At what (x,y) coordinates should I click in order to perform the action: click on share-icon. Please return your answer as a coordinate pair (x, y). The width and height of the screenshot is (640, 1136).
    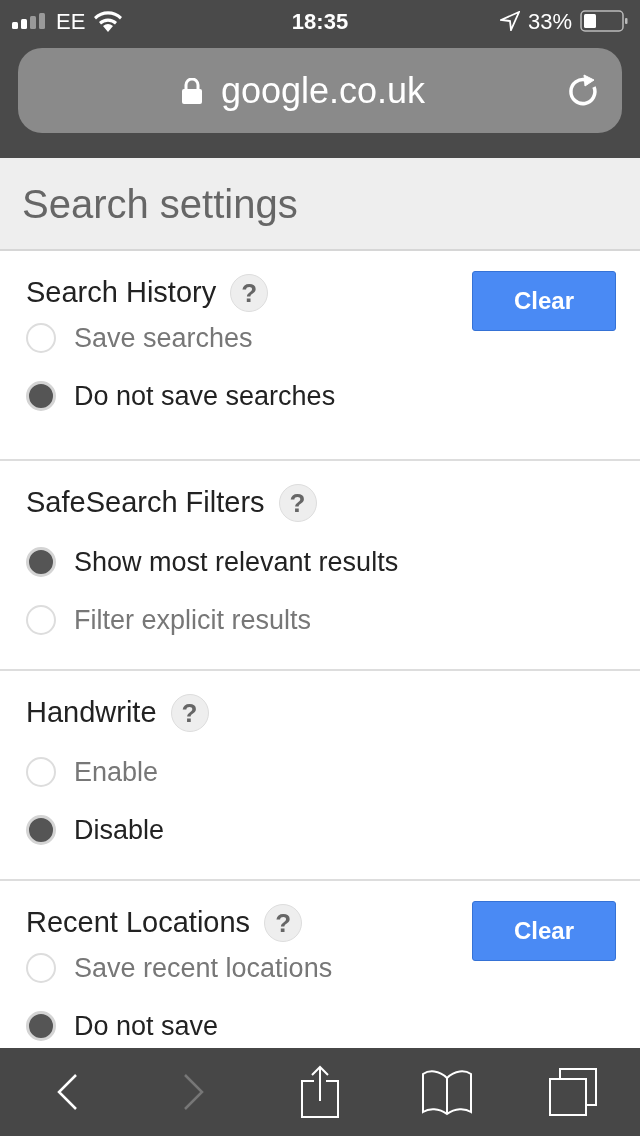
    Looking at the image, I should click on (320, 1092).